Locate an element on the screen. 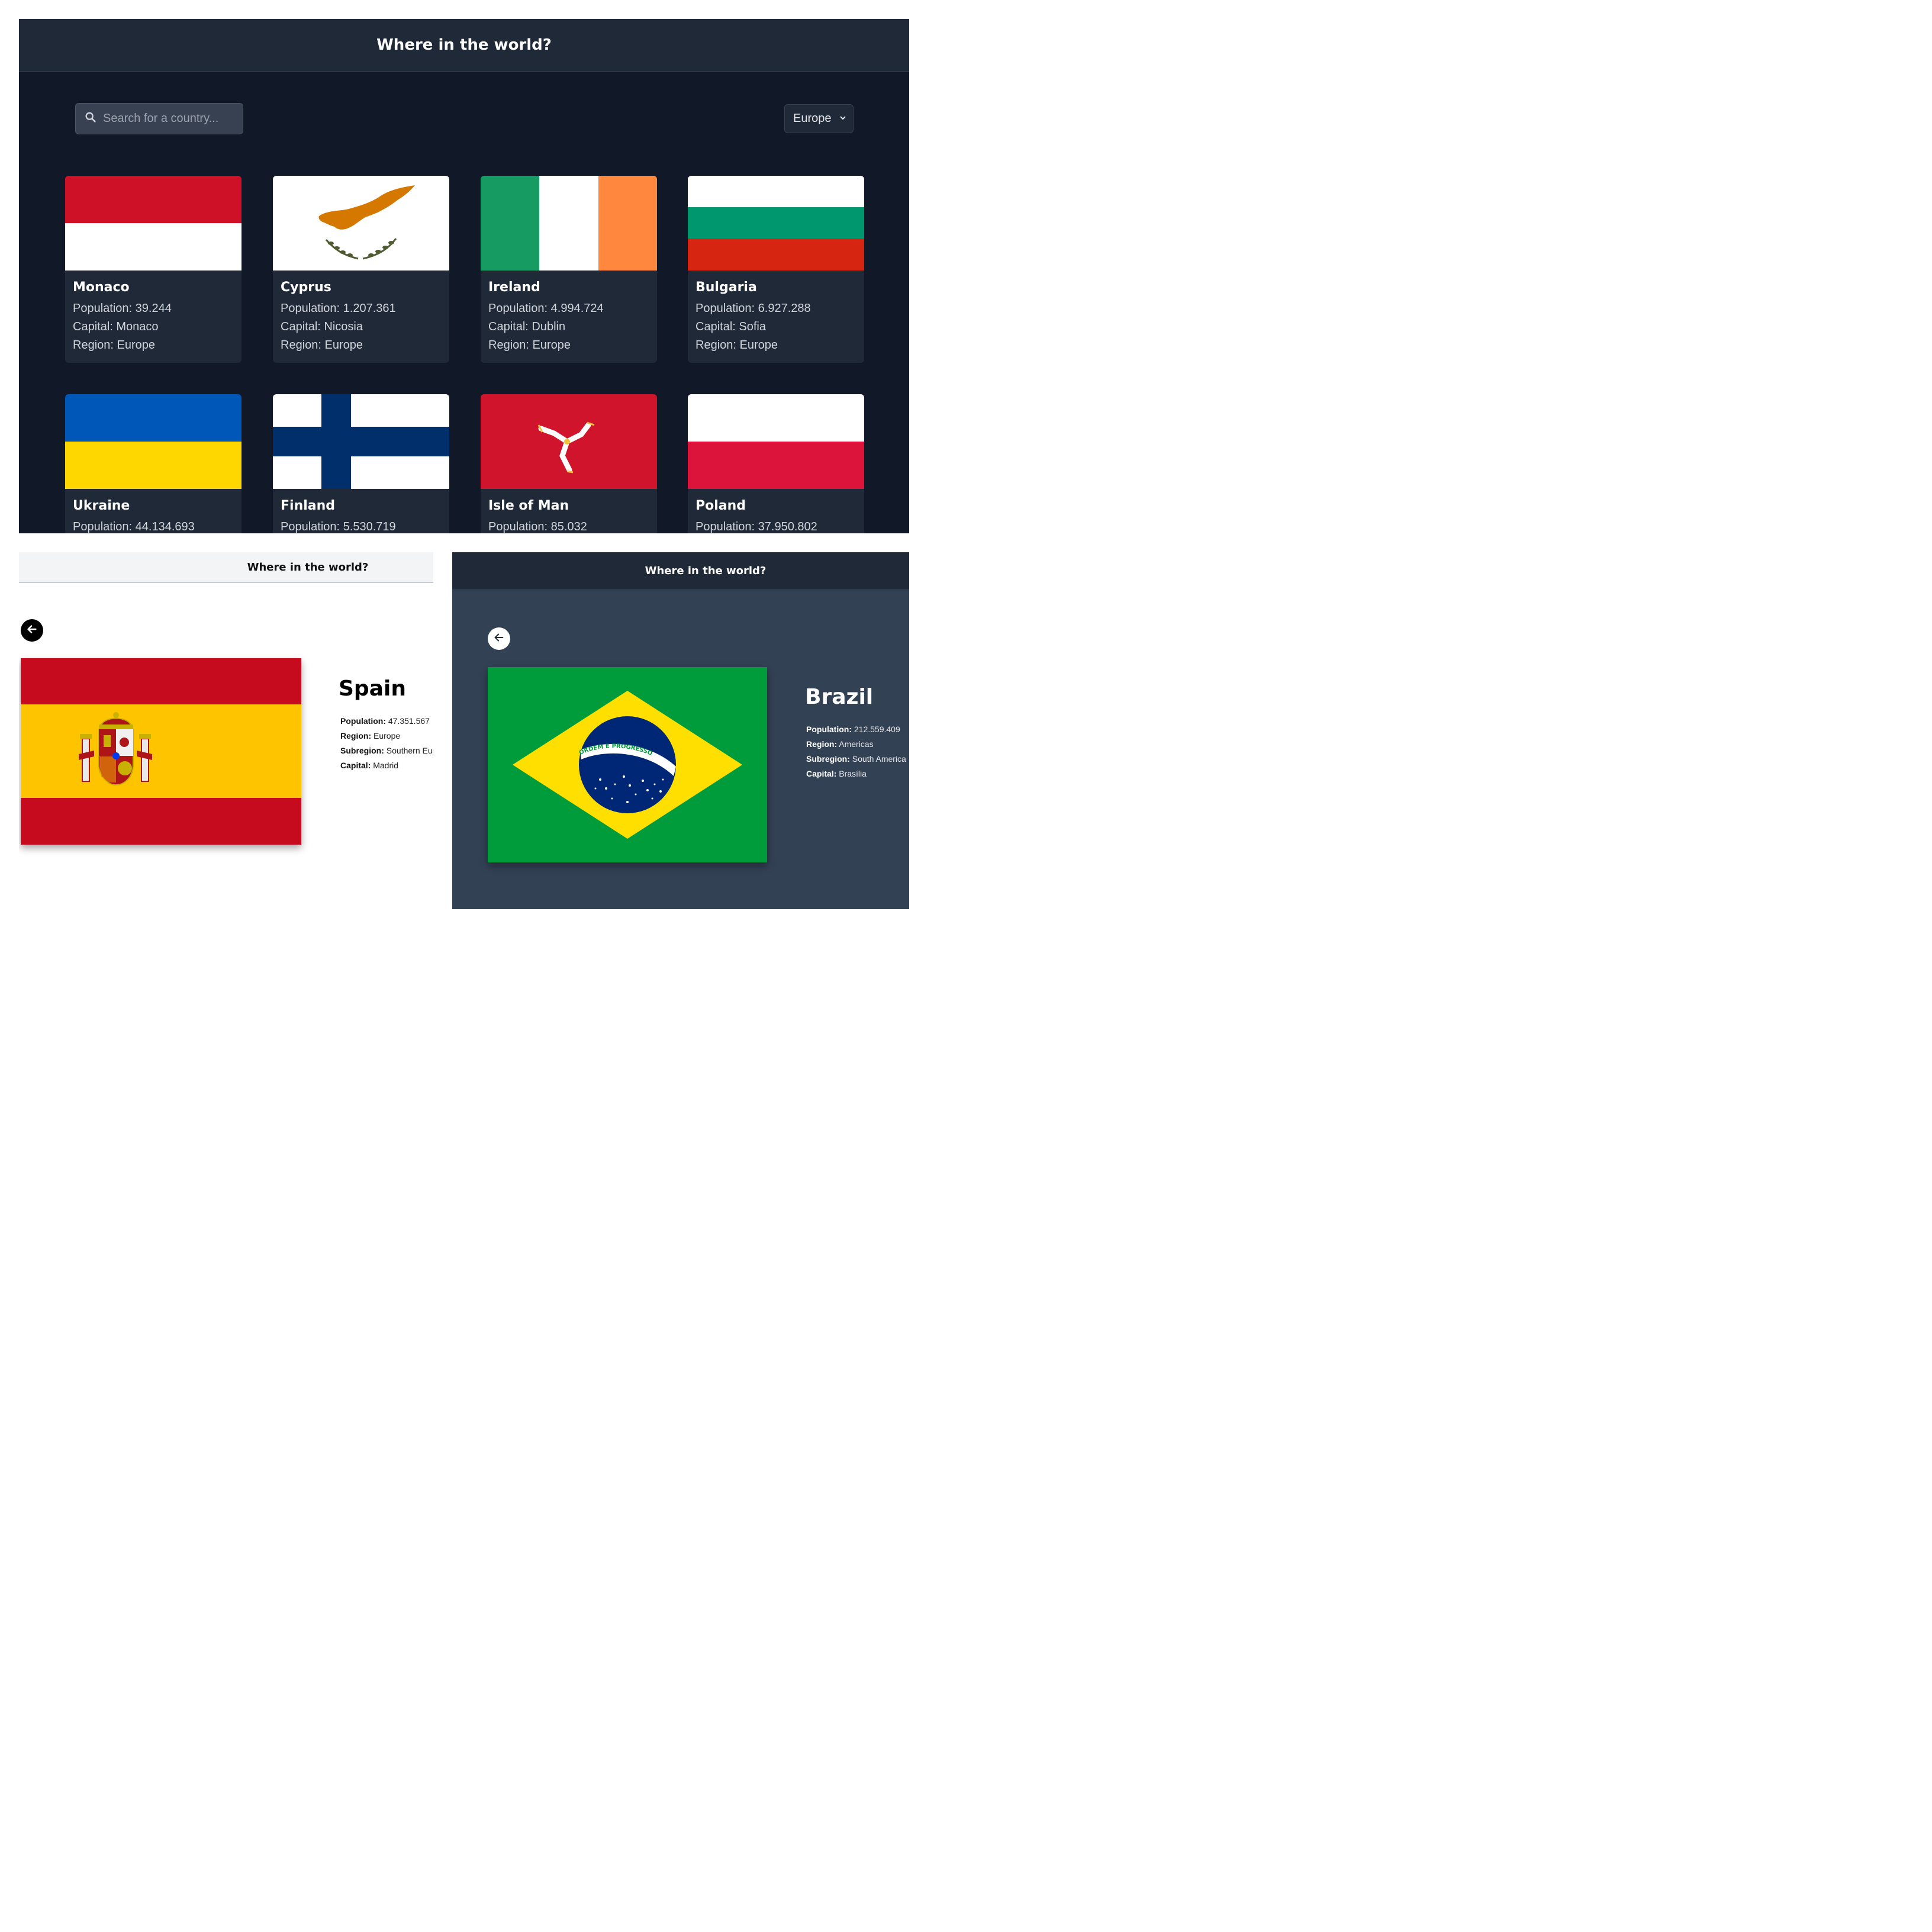 The image size is (1932, 1932). population-value: 4.994.724 is located at coordinates (577, 308).